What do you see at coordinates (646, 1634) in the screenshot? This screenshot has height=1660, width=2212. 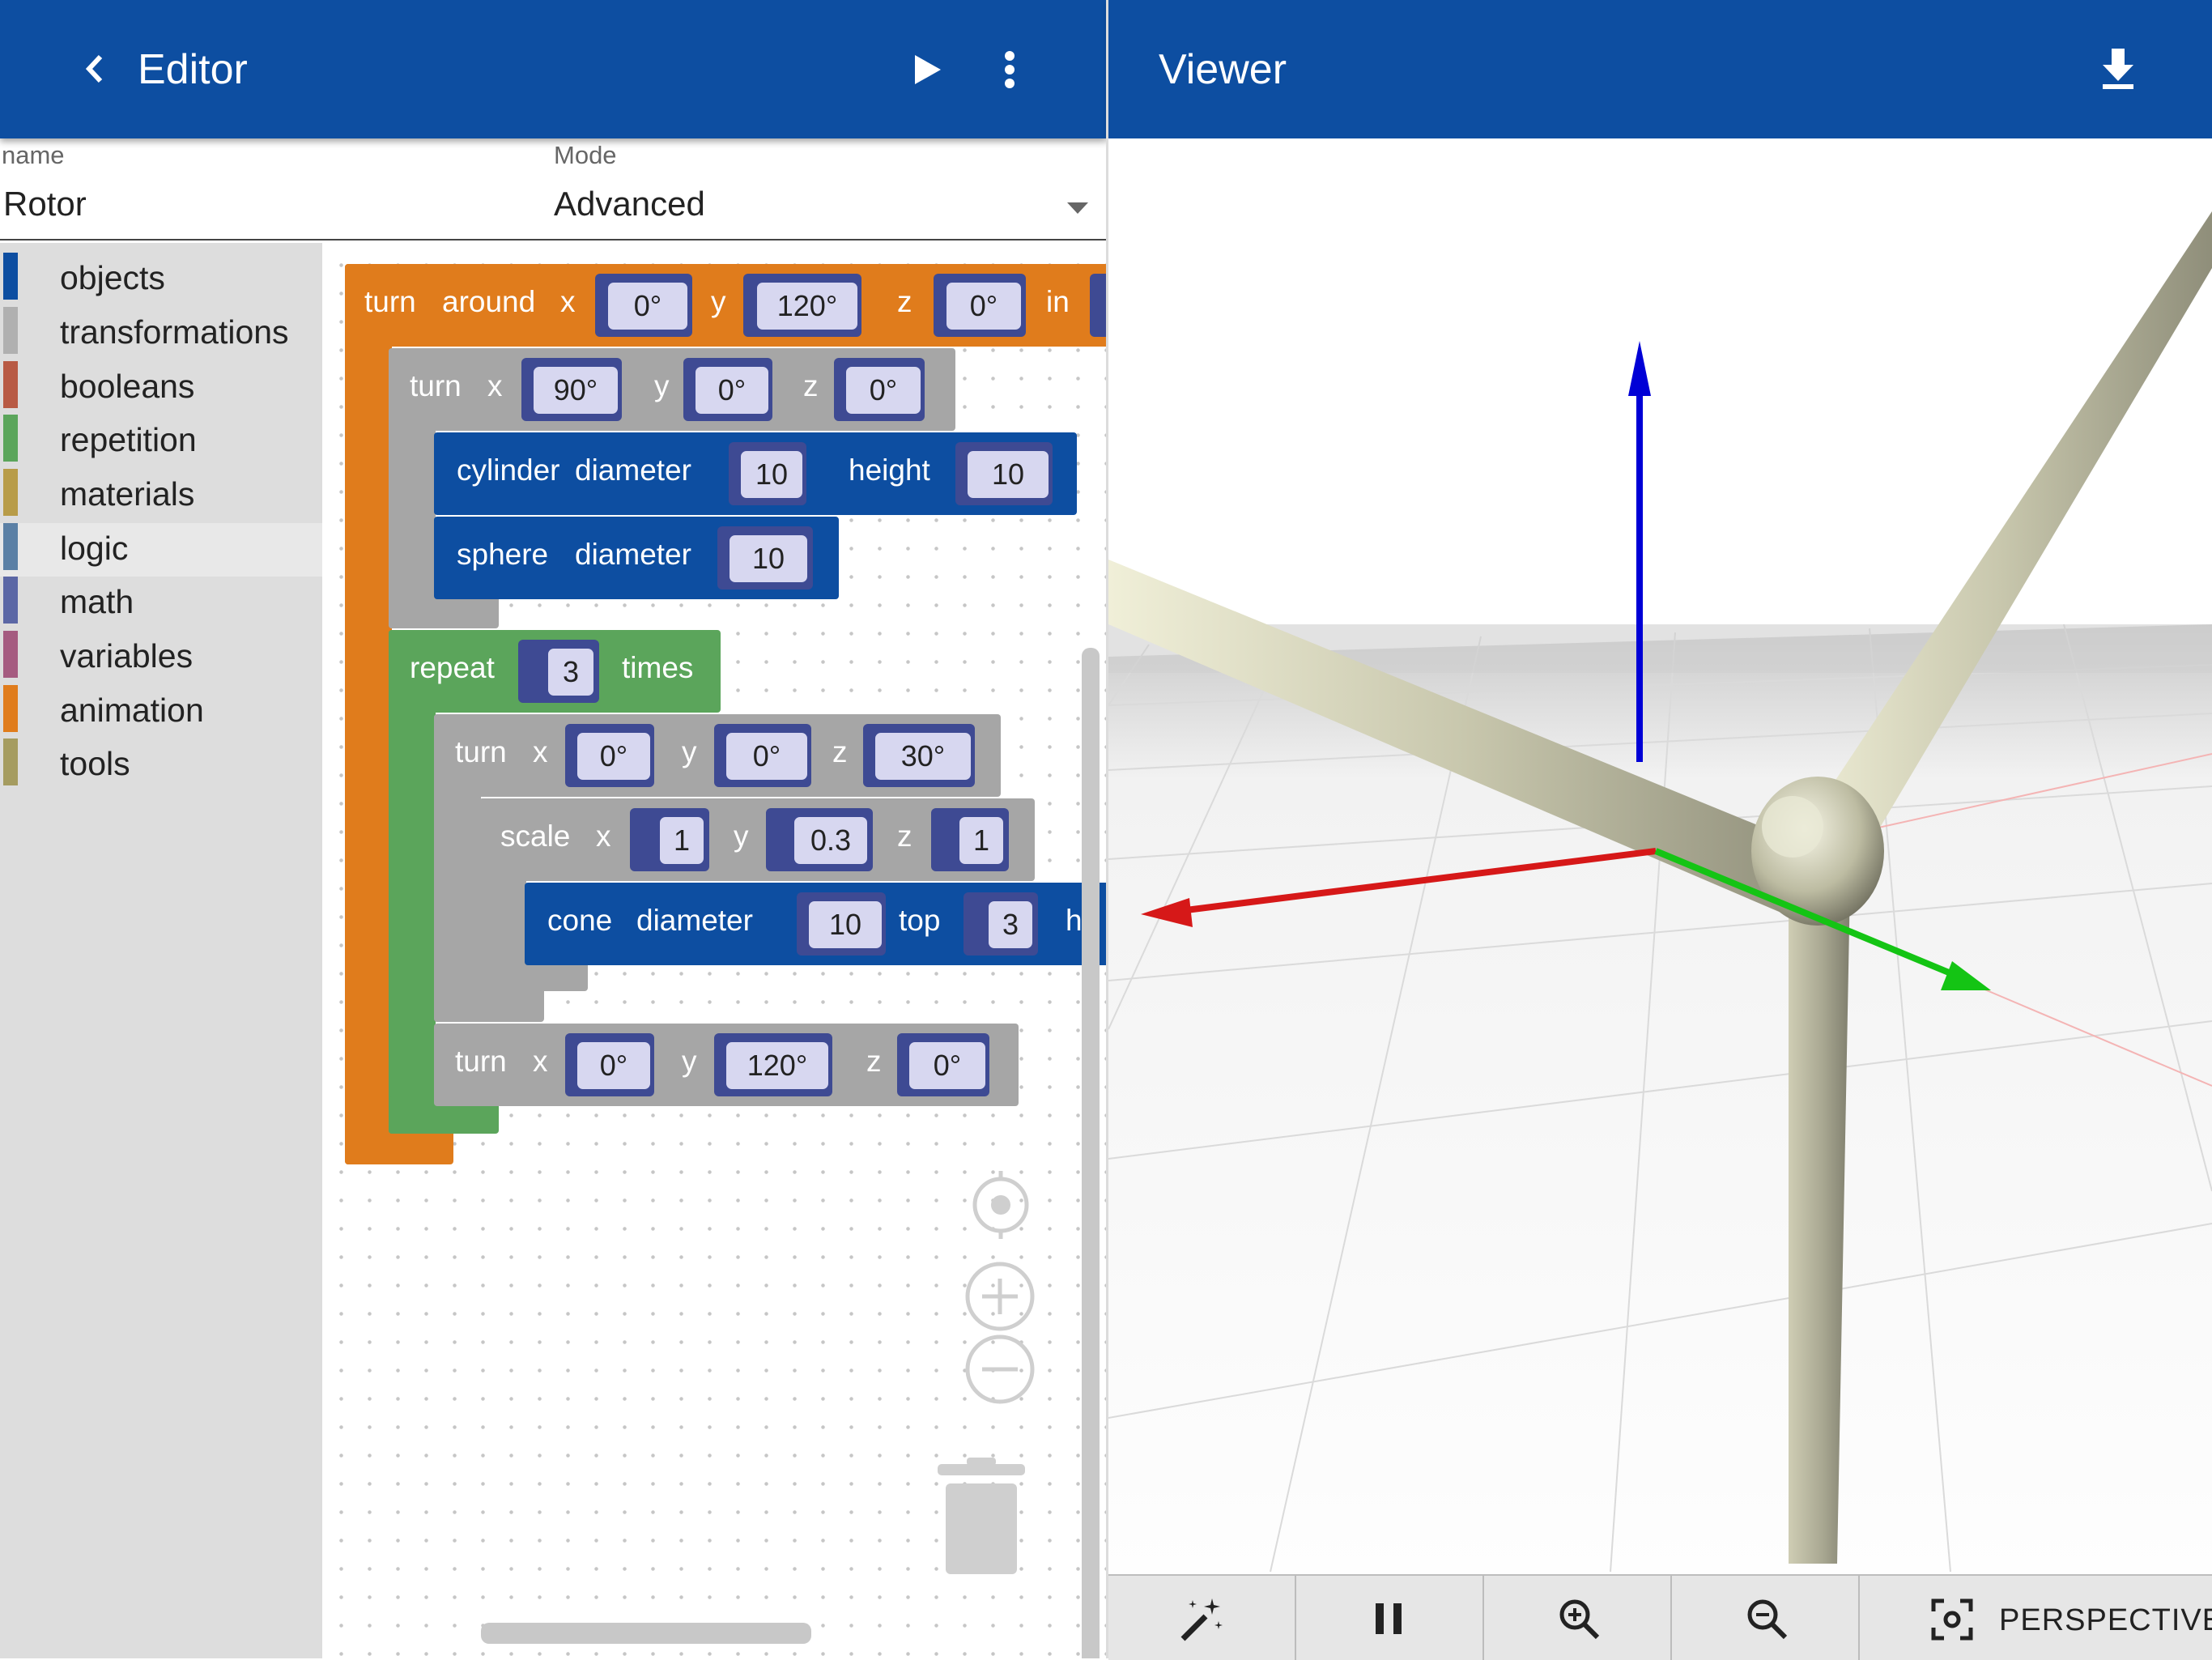 I see `workspace-horizontal-scrollbar` at bounding box center [646, 1634].